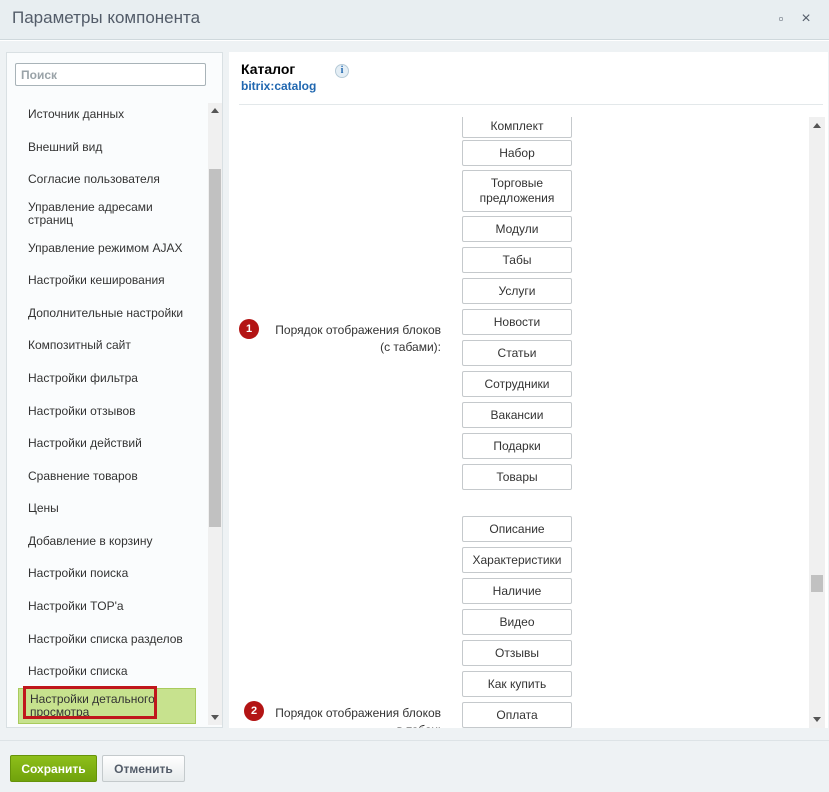 Image resolution: width=829 pixels, height=792 pixels. What do you see at coordinates (113, 573) in the screenshot?
I see `sidebar-item-search: Настройки поиска` at bounding box center [113, 573].